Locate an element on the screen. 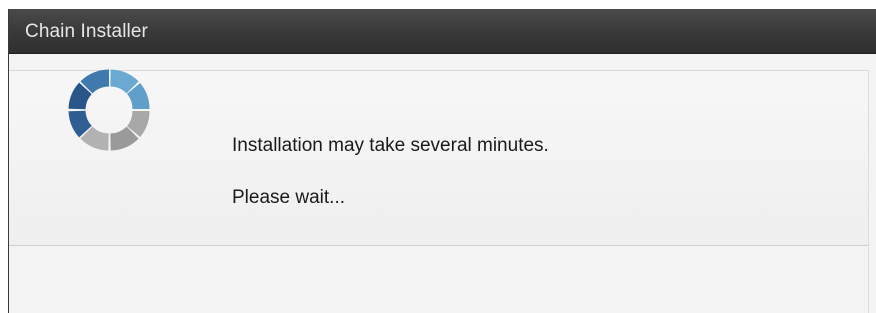 This screenshot has height=313, width=876. loading-spinner-icon is located at coordinates (109, 110).